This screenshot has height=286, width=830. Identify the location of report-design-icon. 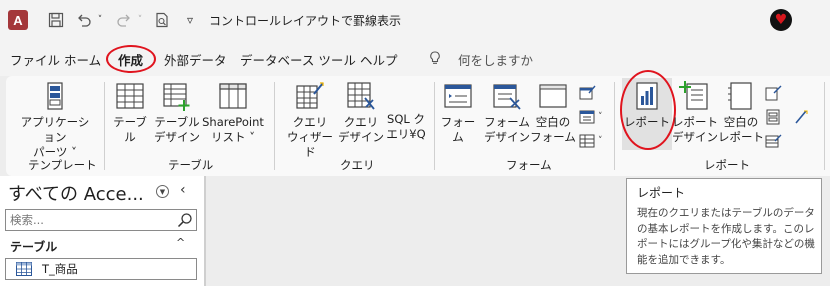
(693, 95).